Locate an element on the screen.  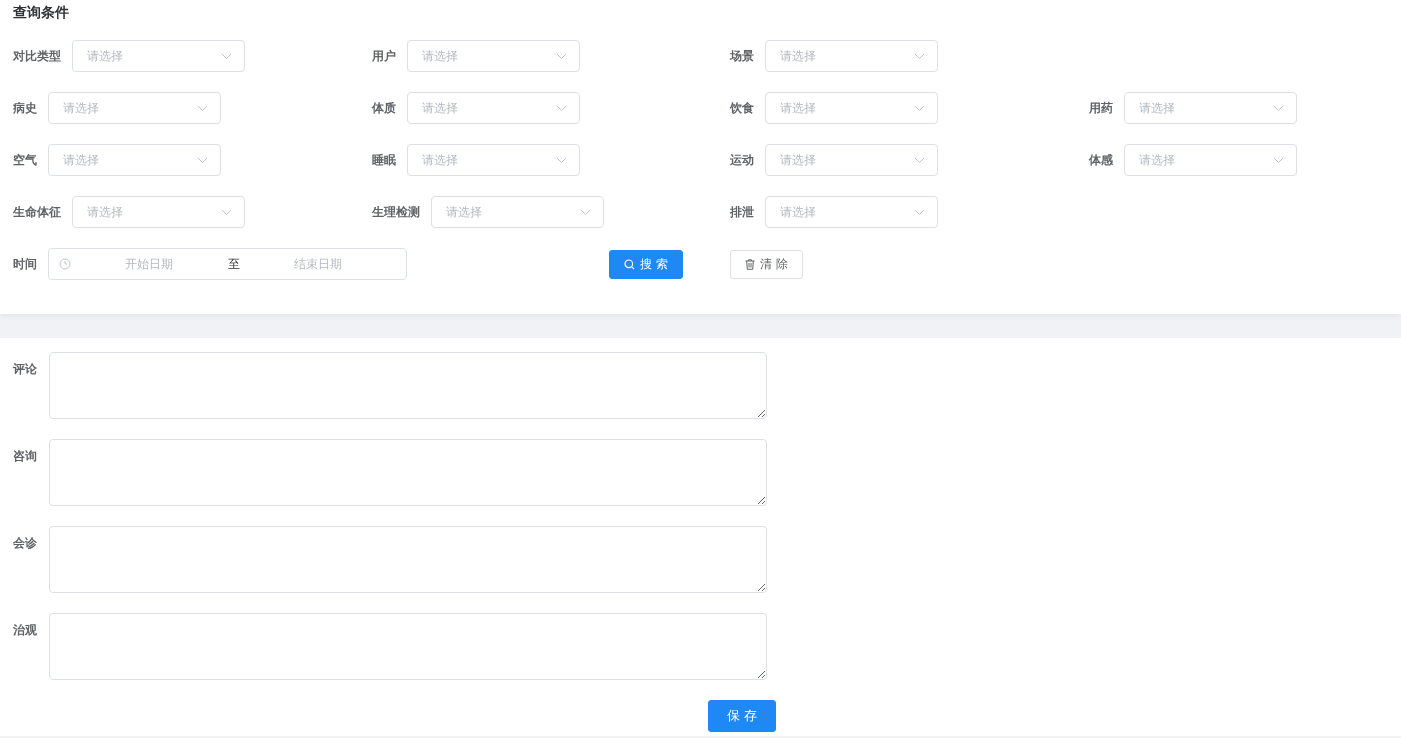
trash-icon is located at coordinates (750, 264).